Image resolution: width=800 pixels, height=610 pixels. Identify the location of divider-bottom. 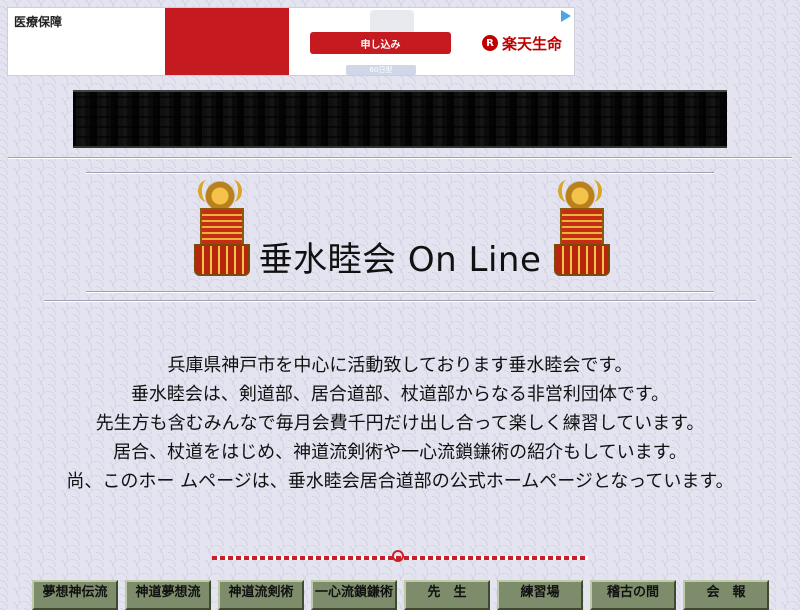
(400, 301).